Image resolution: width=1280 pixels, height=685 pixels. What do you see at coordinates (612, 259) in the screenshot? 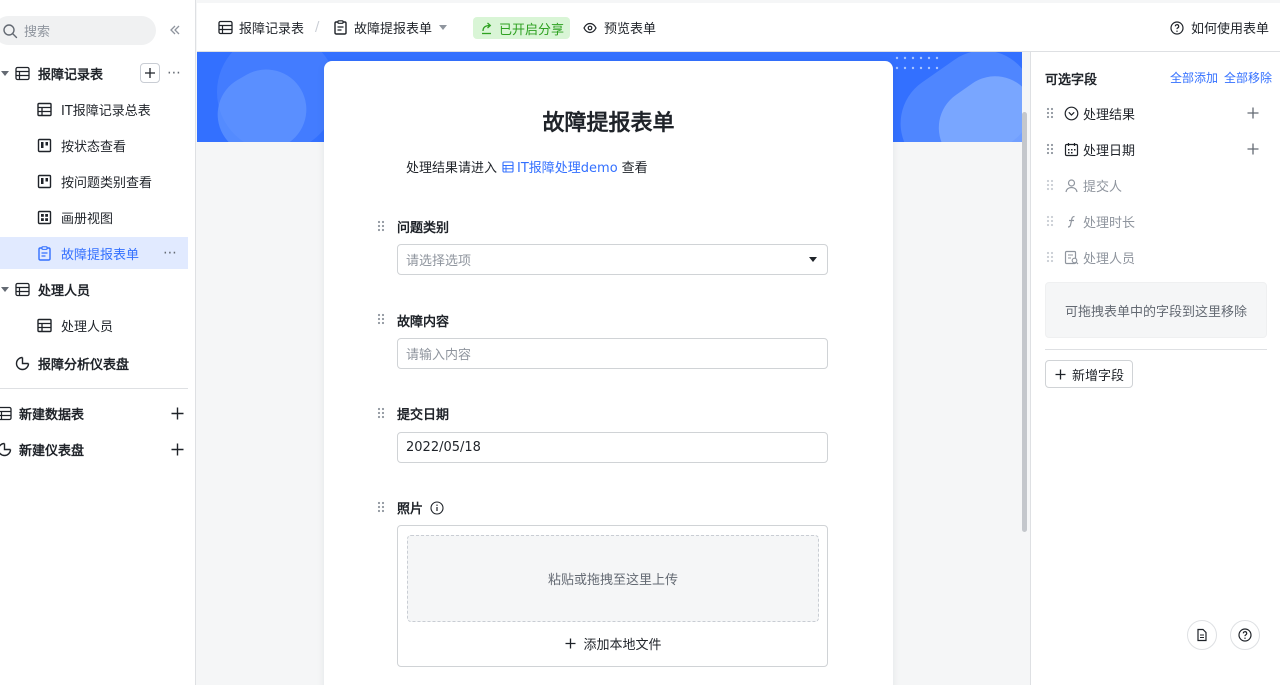
I see `category-select: 请选择选项` at bounding box center [612, 259].